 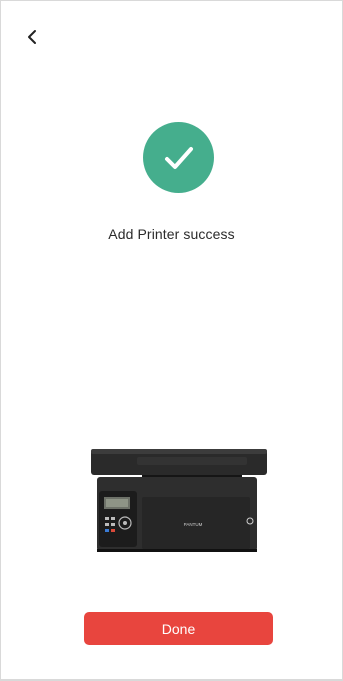 What do you see at coordinates (193, 524) in the screenshot?
I see `printer-brand: PANTUM` at bounding box center [193, 524].